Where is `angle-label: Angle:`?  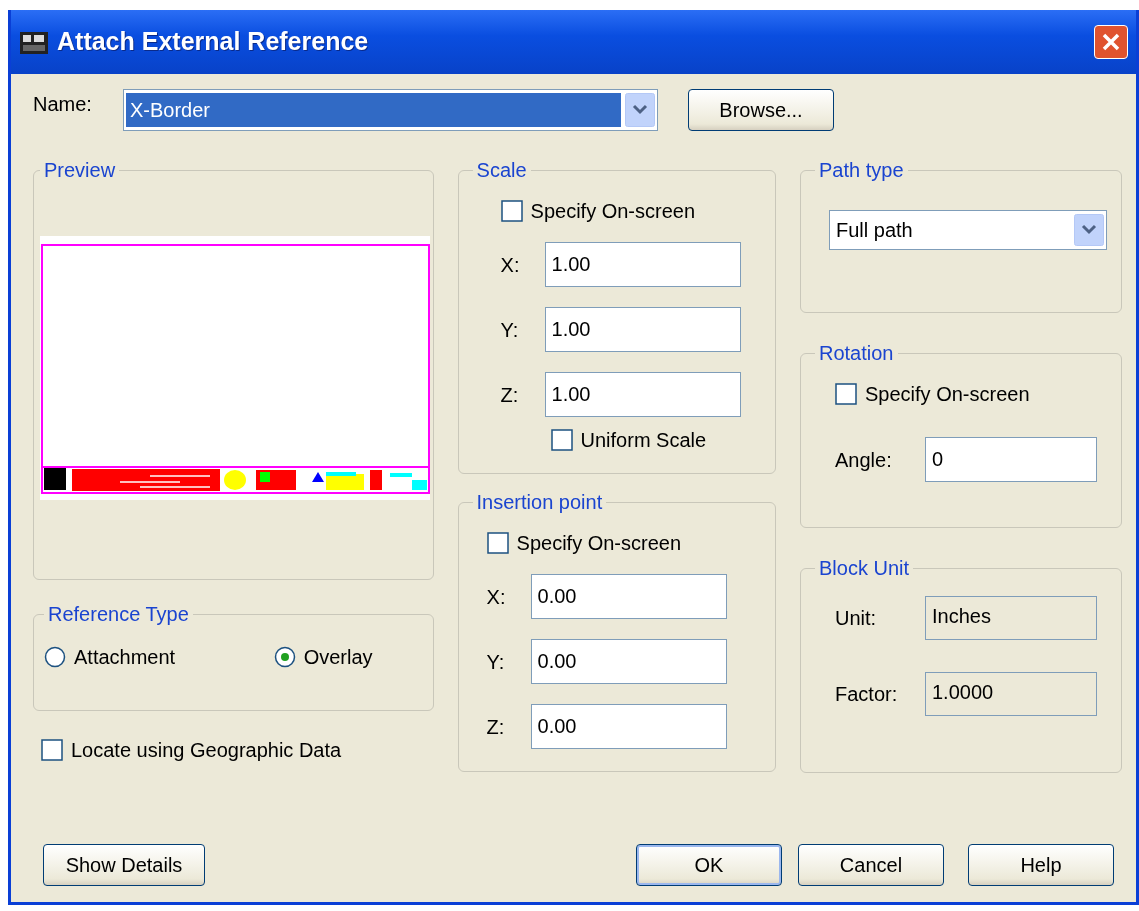 angle-label: Angle: is located at coordinates (864, 460).